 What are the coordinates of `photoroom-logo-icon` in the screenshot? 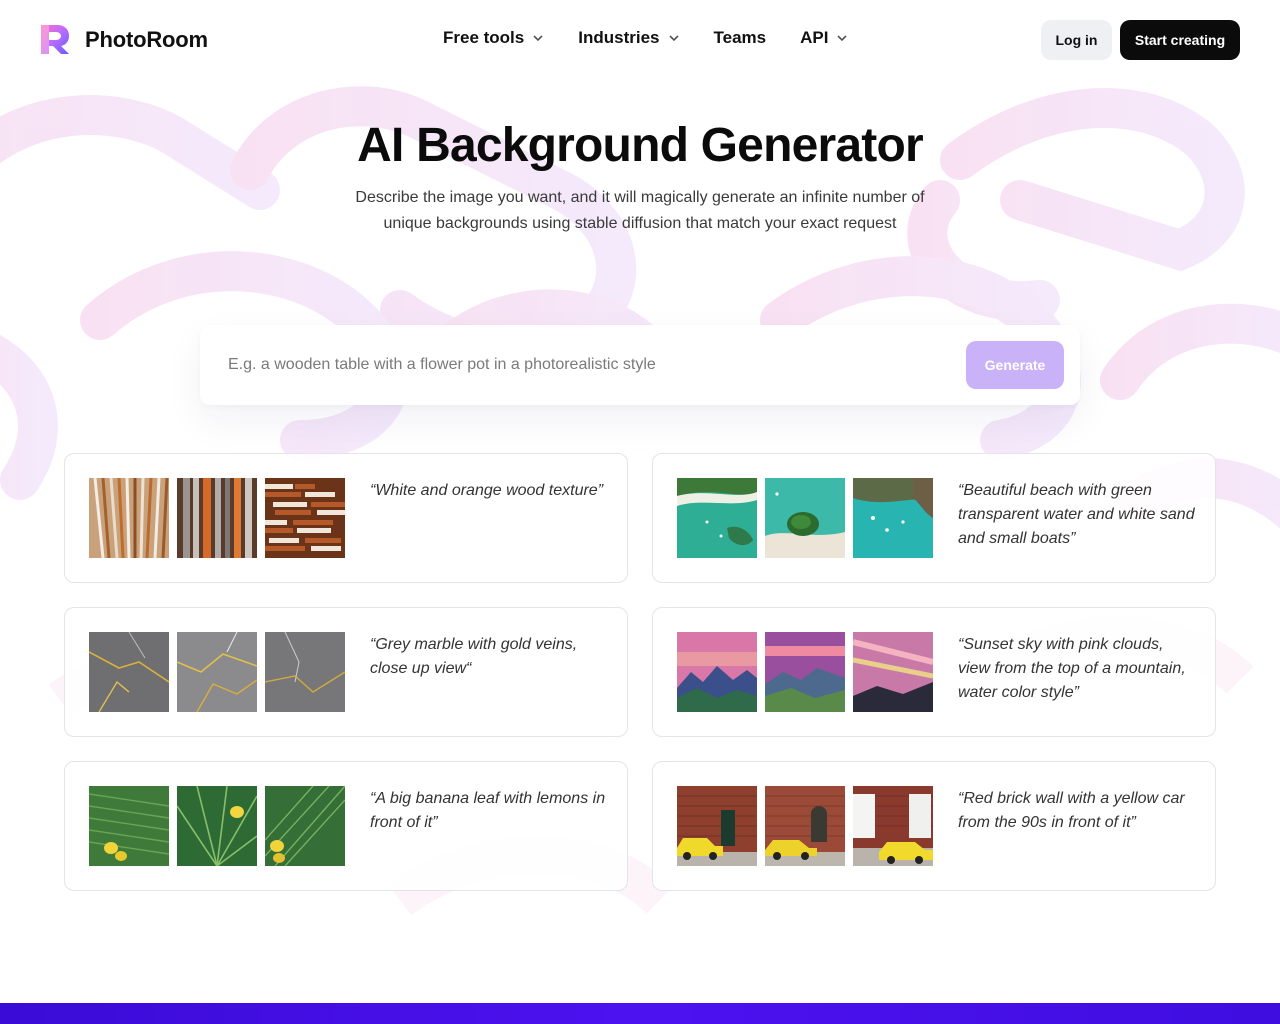 It's located at (55, 39).